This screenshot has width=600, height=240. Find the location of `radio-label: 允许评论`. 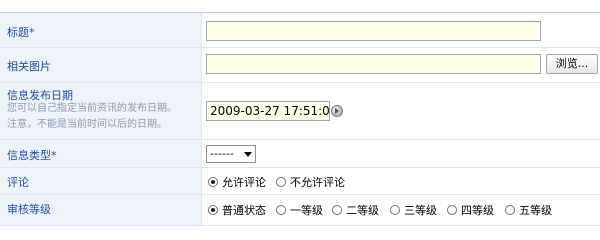

radio-label: 允许评论 is located at coordinates (244, 182).